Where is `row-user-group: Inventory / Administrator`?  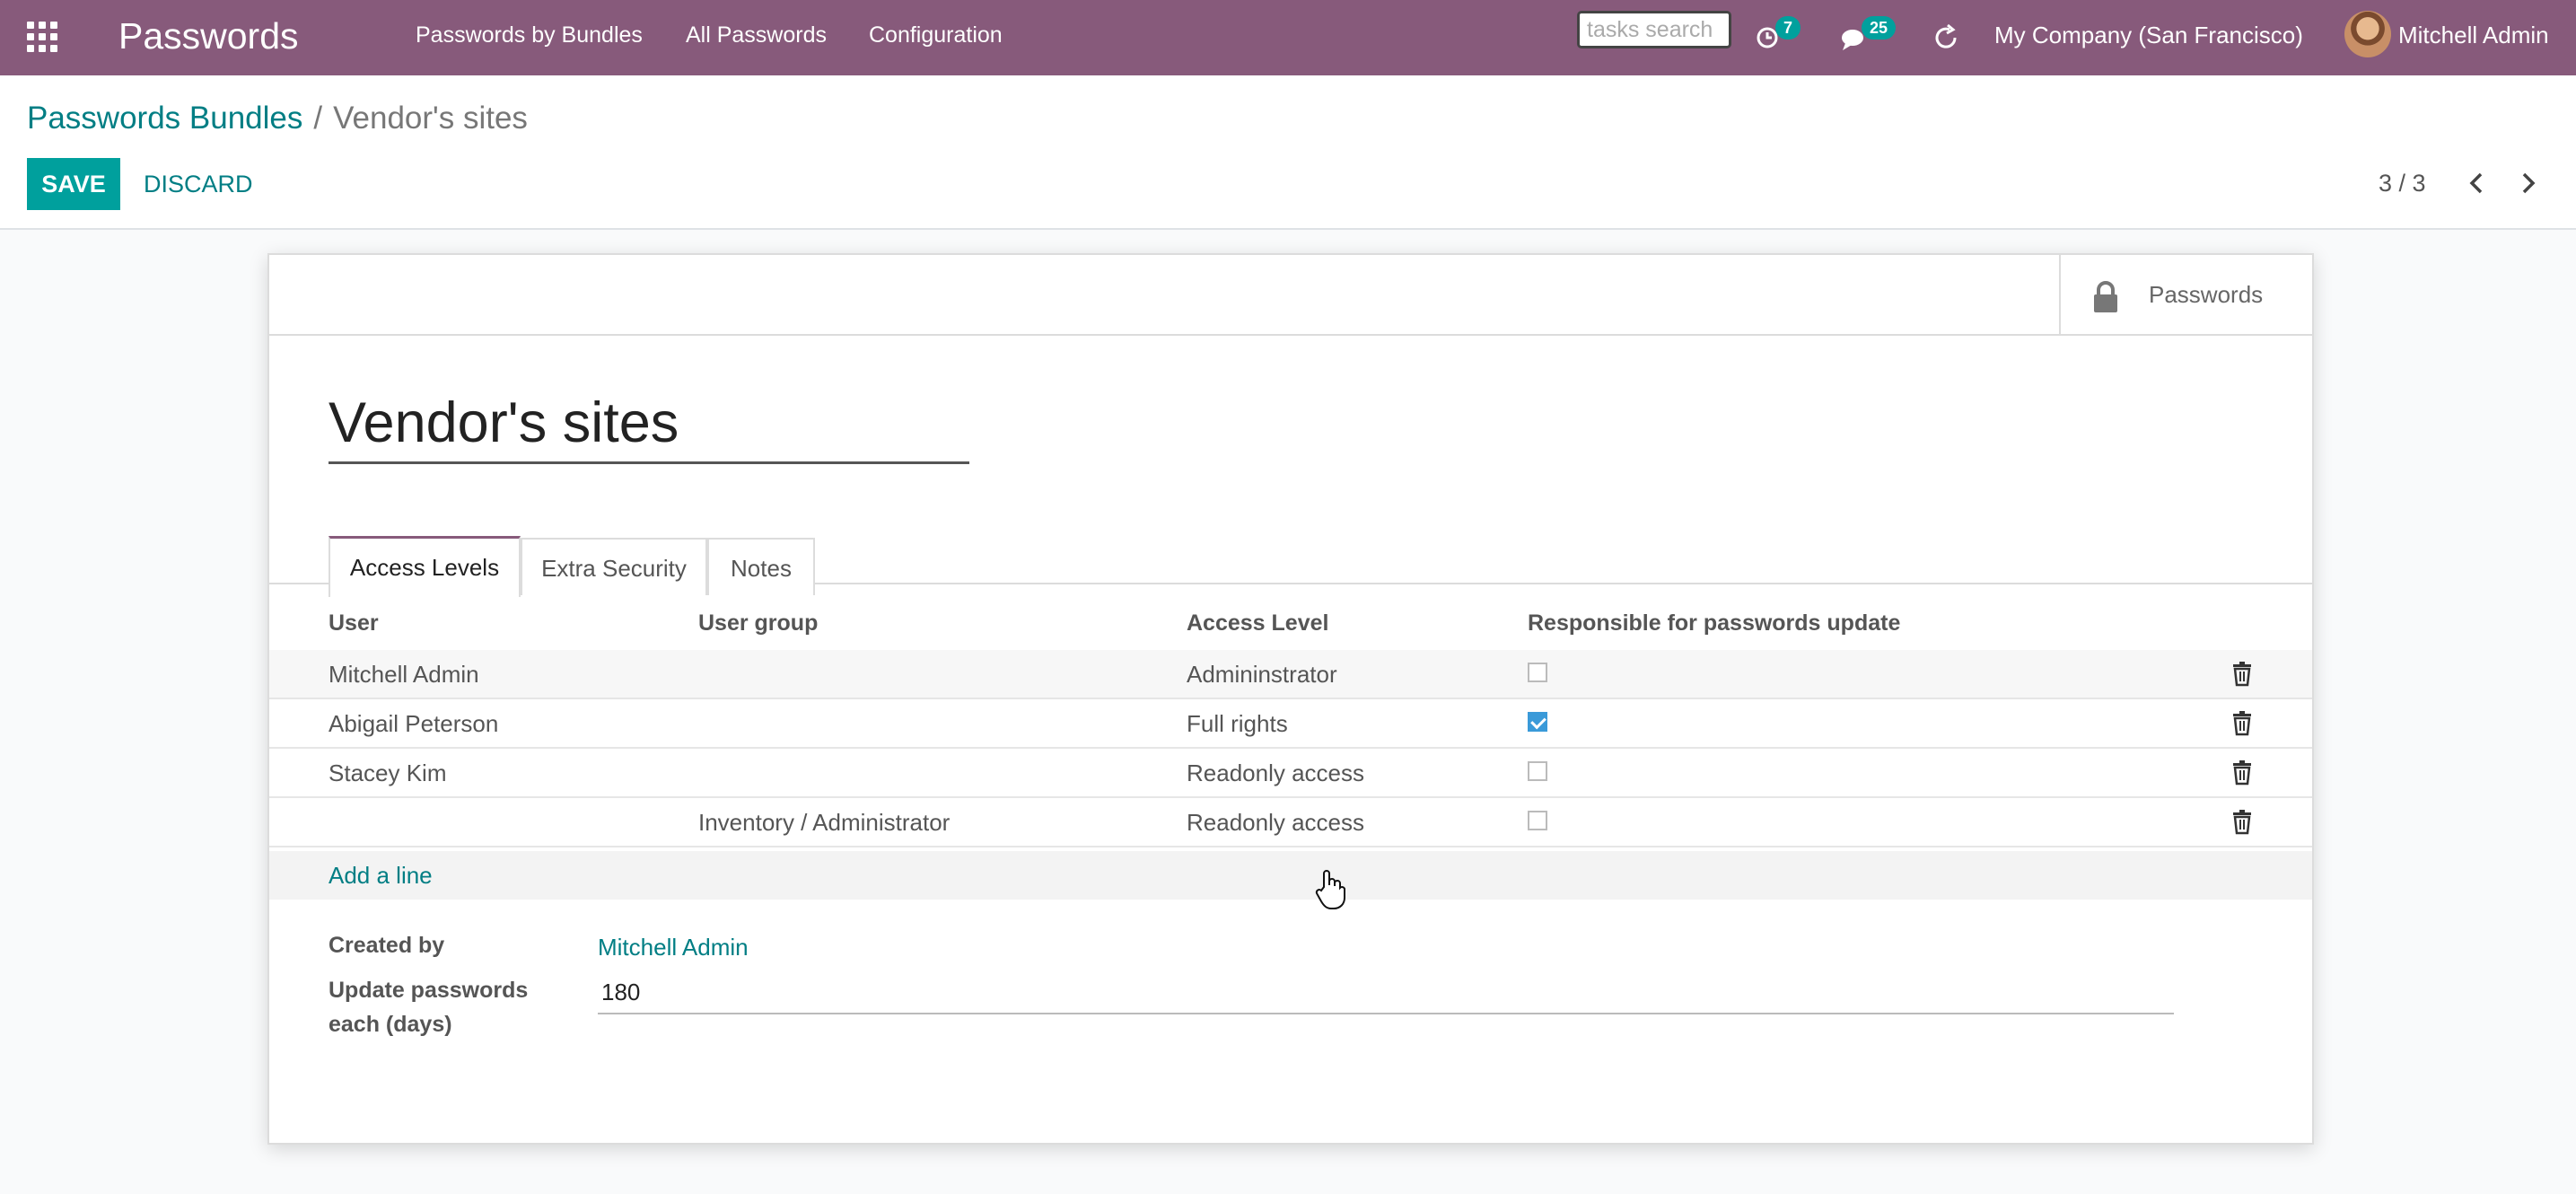 row-user-group: Inventory / Administrator is located at coordinates (824, 822).